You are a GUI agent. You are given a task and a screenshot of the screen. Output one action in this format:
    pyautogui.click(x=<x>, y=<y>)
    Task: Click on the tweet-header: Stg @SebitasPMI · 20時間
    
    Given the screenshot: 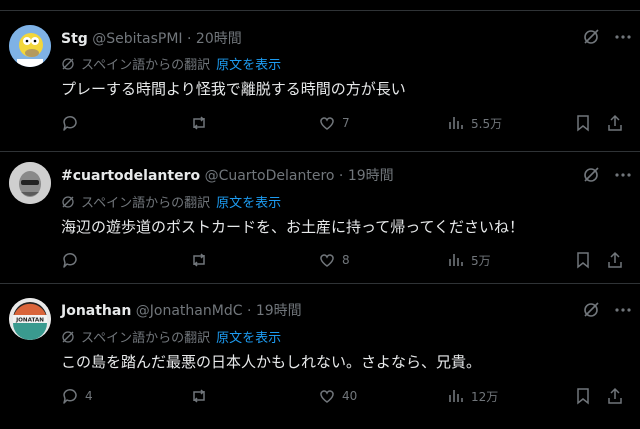 What is the action you would take?
    pyautogui.click(x=151, y=39)
    